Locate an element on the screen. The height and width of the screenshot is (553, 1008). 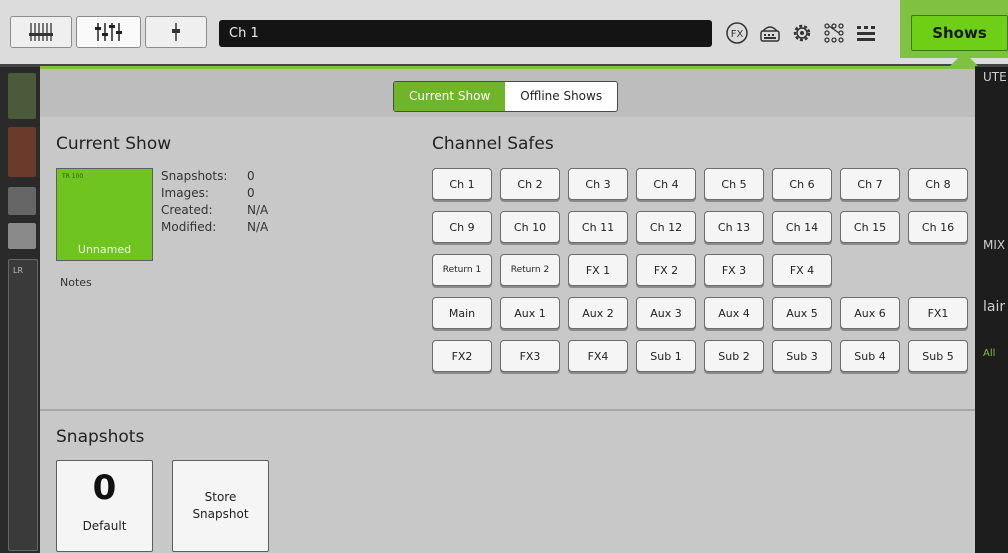
channel-safe-button: Aux 4 is located at coordinates (734, 313).